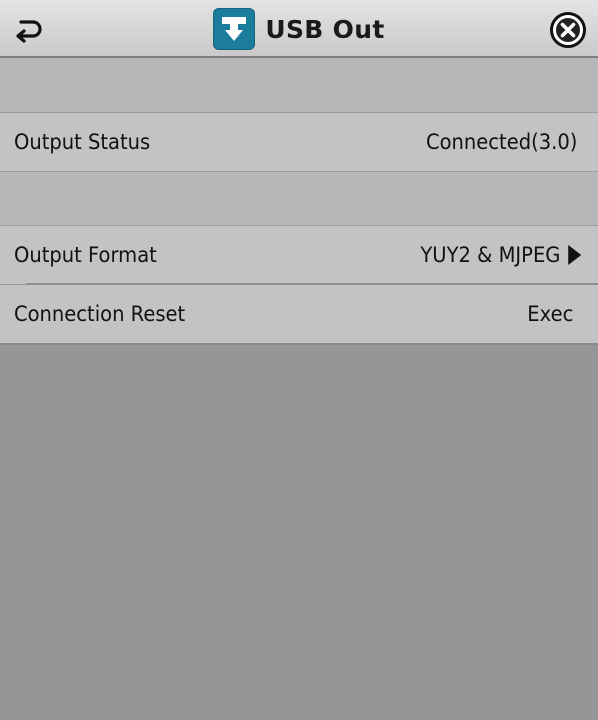 Image resolution: width=598 pixels, height=720 pixels. Describe the element at coordinates (575, 255) in the screenshot. I see `chevron-right-icon` at that location.